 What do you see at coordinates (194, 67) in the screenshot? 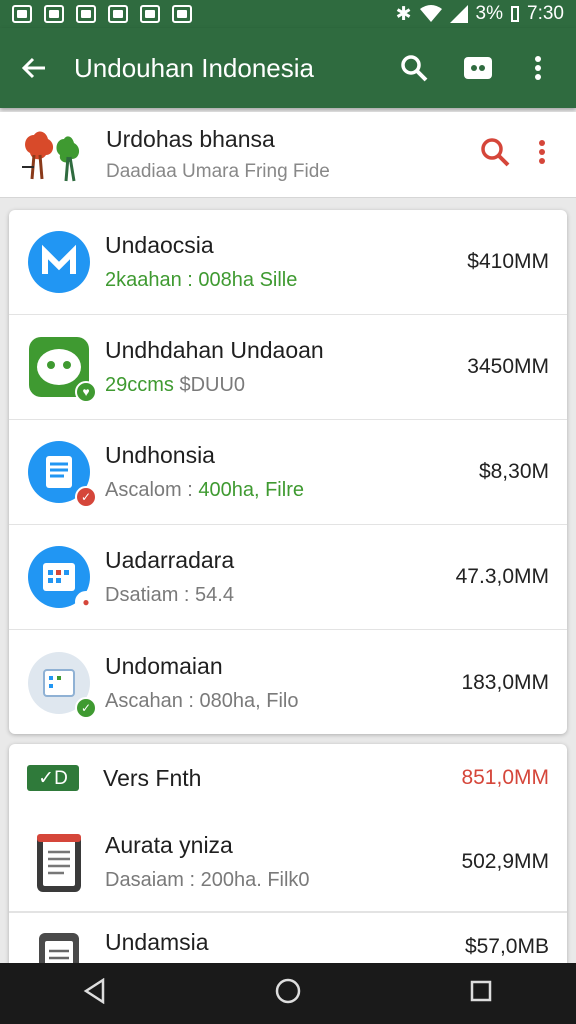
I see `page-title: Undouhan Indonesia` at bounding box center [194, 67].